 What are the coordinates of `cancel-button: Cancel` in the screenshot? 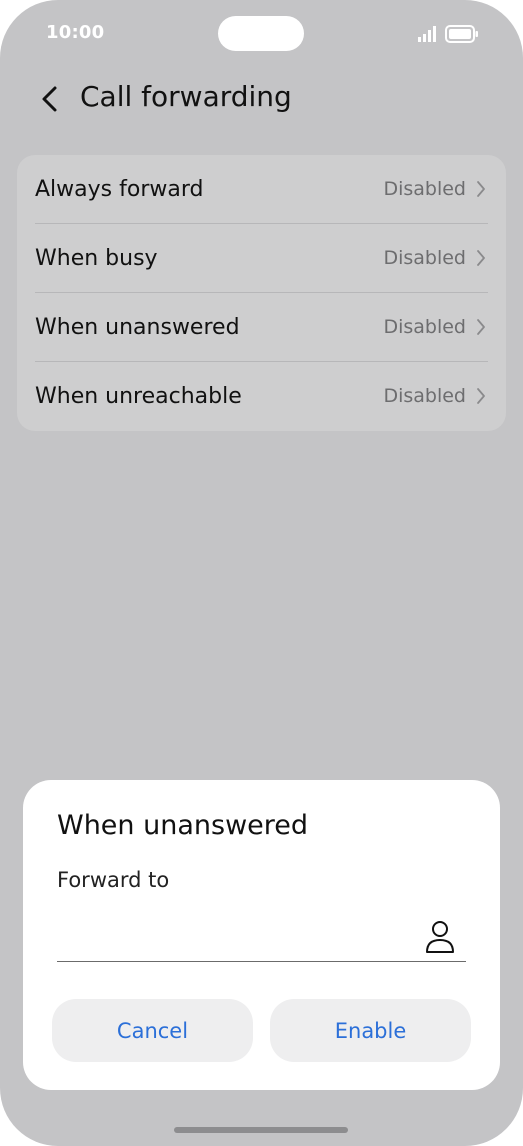 It's located at (152, 1030).